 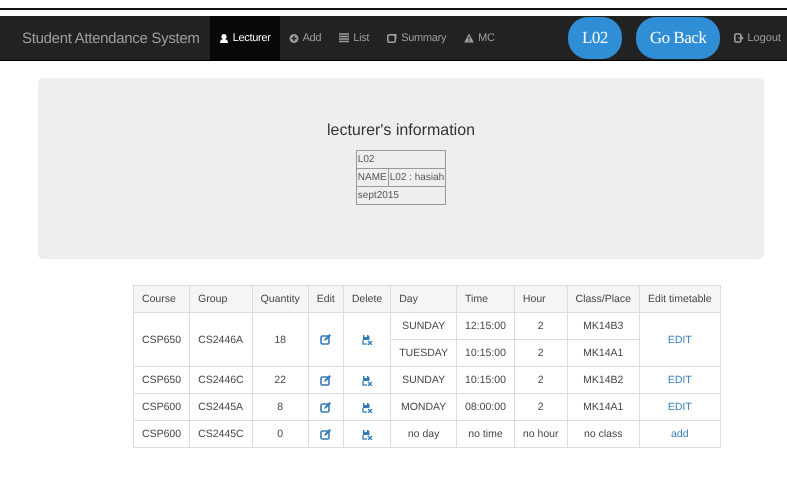 I want to click on column-header: Edit, so click(x=326, y=299).